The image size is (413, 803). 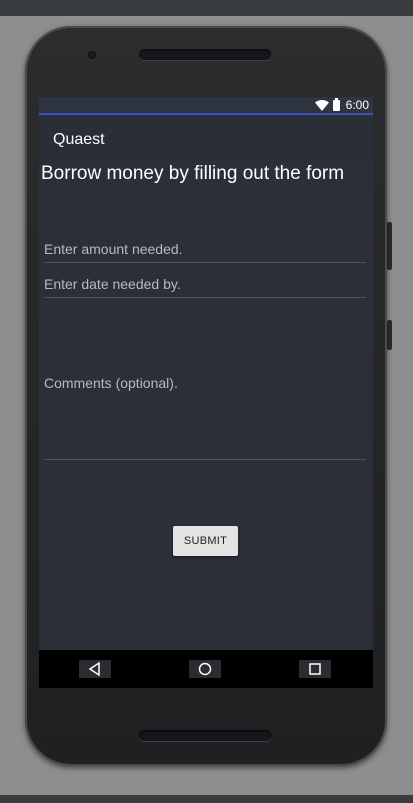 What do you see at coordinates (79, 139) in the screenshot?
I see `app-title: Quaest` at bounding box center [79, 139].